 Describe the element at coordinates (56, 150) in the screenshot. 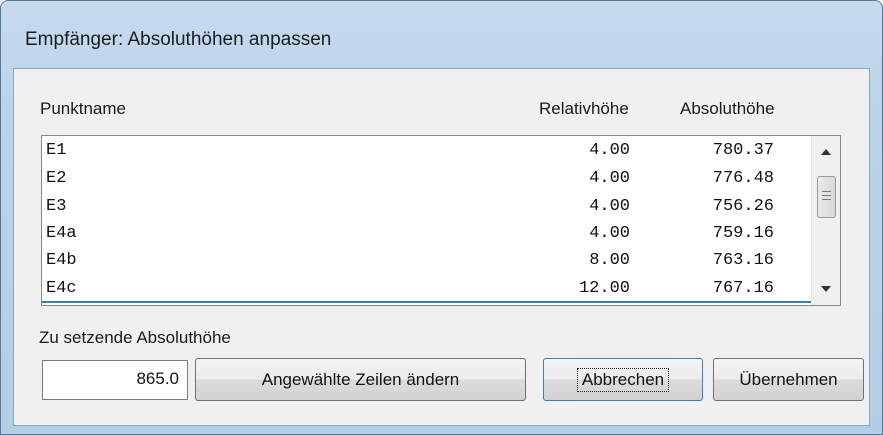

I see `row-name: E1` at that location.